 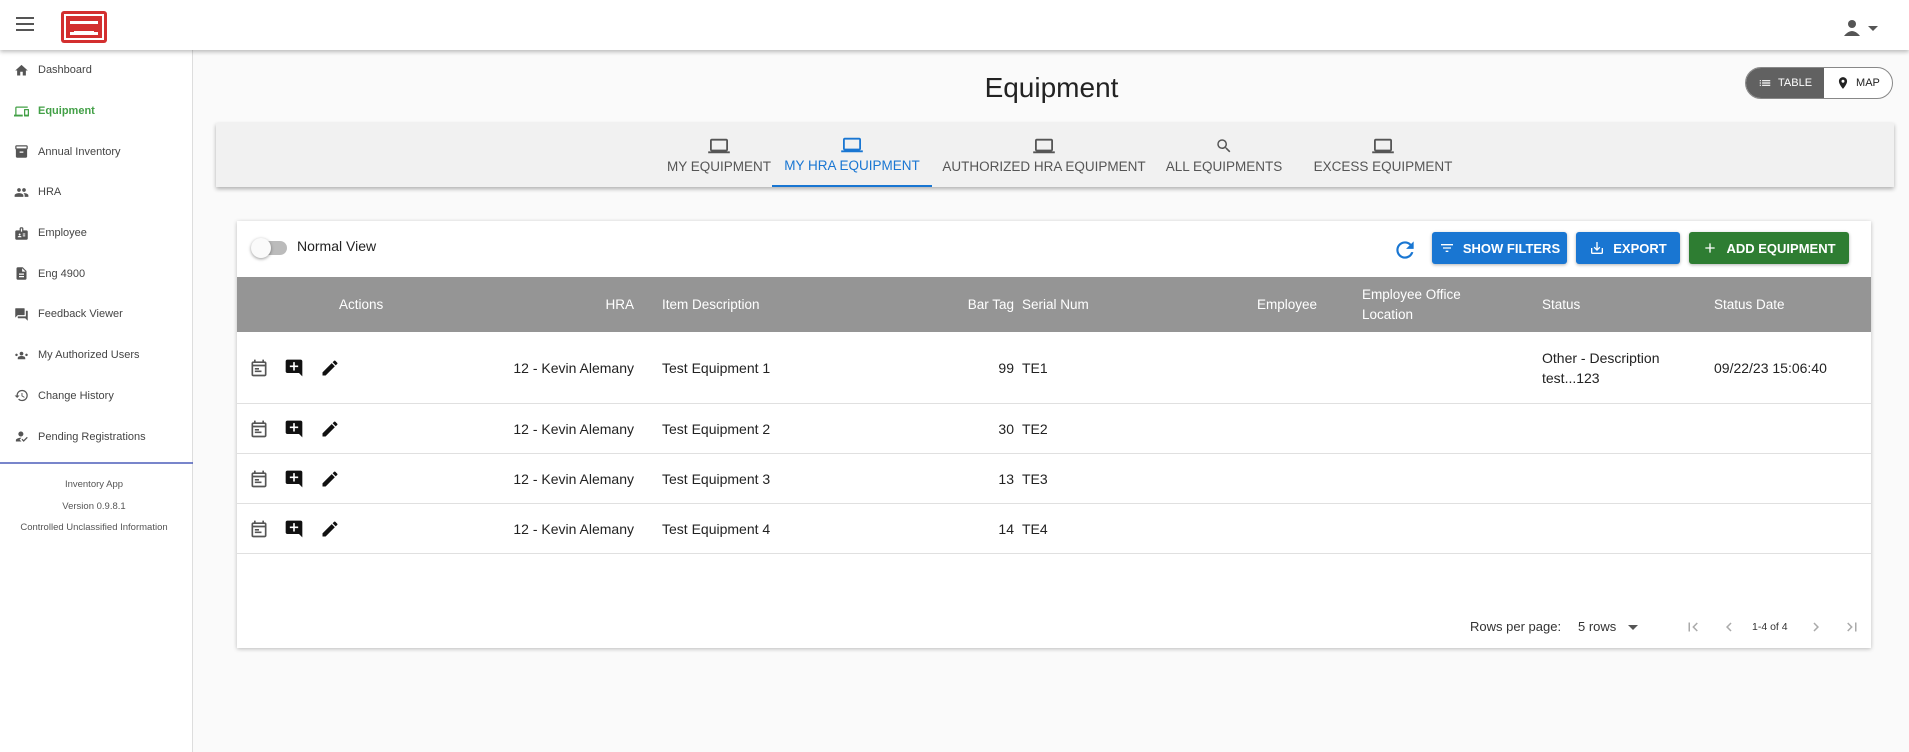 I want to click on tab-my-equipment: MY EQUIPMENT, so click(x=719, y=155).